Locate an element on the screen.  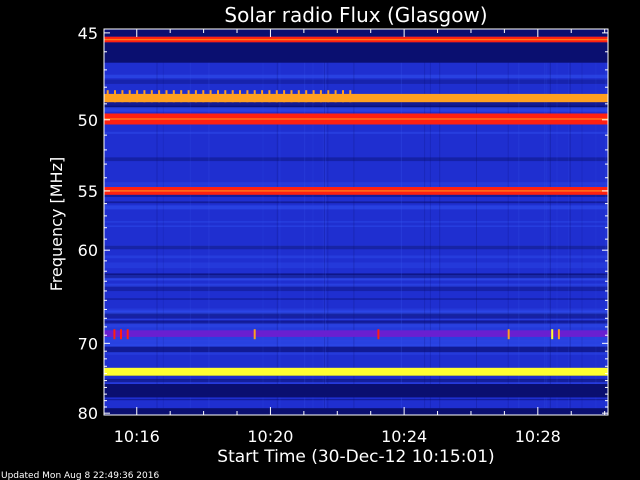
x-axis-label: Start Time (30-Dec-12 10:15:01) is located at coordinates (355, 457).